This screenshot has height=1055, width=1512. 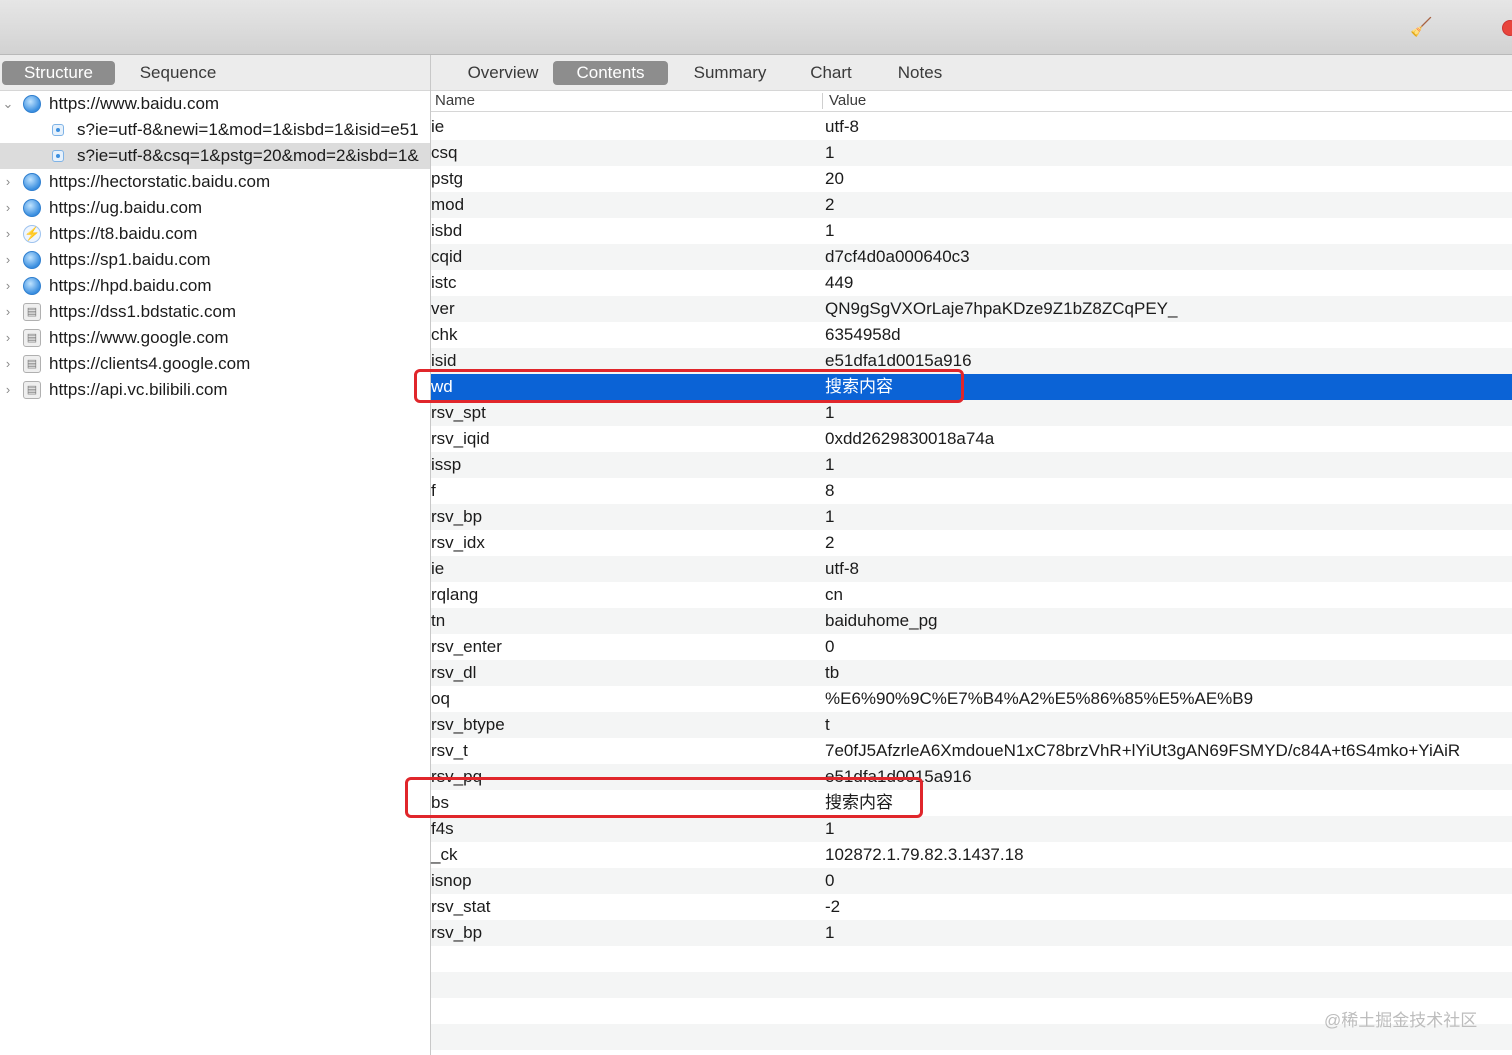 I want to click on param-value-cell: 2, so click(x=830, y=542).